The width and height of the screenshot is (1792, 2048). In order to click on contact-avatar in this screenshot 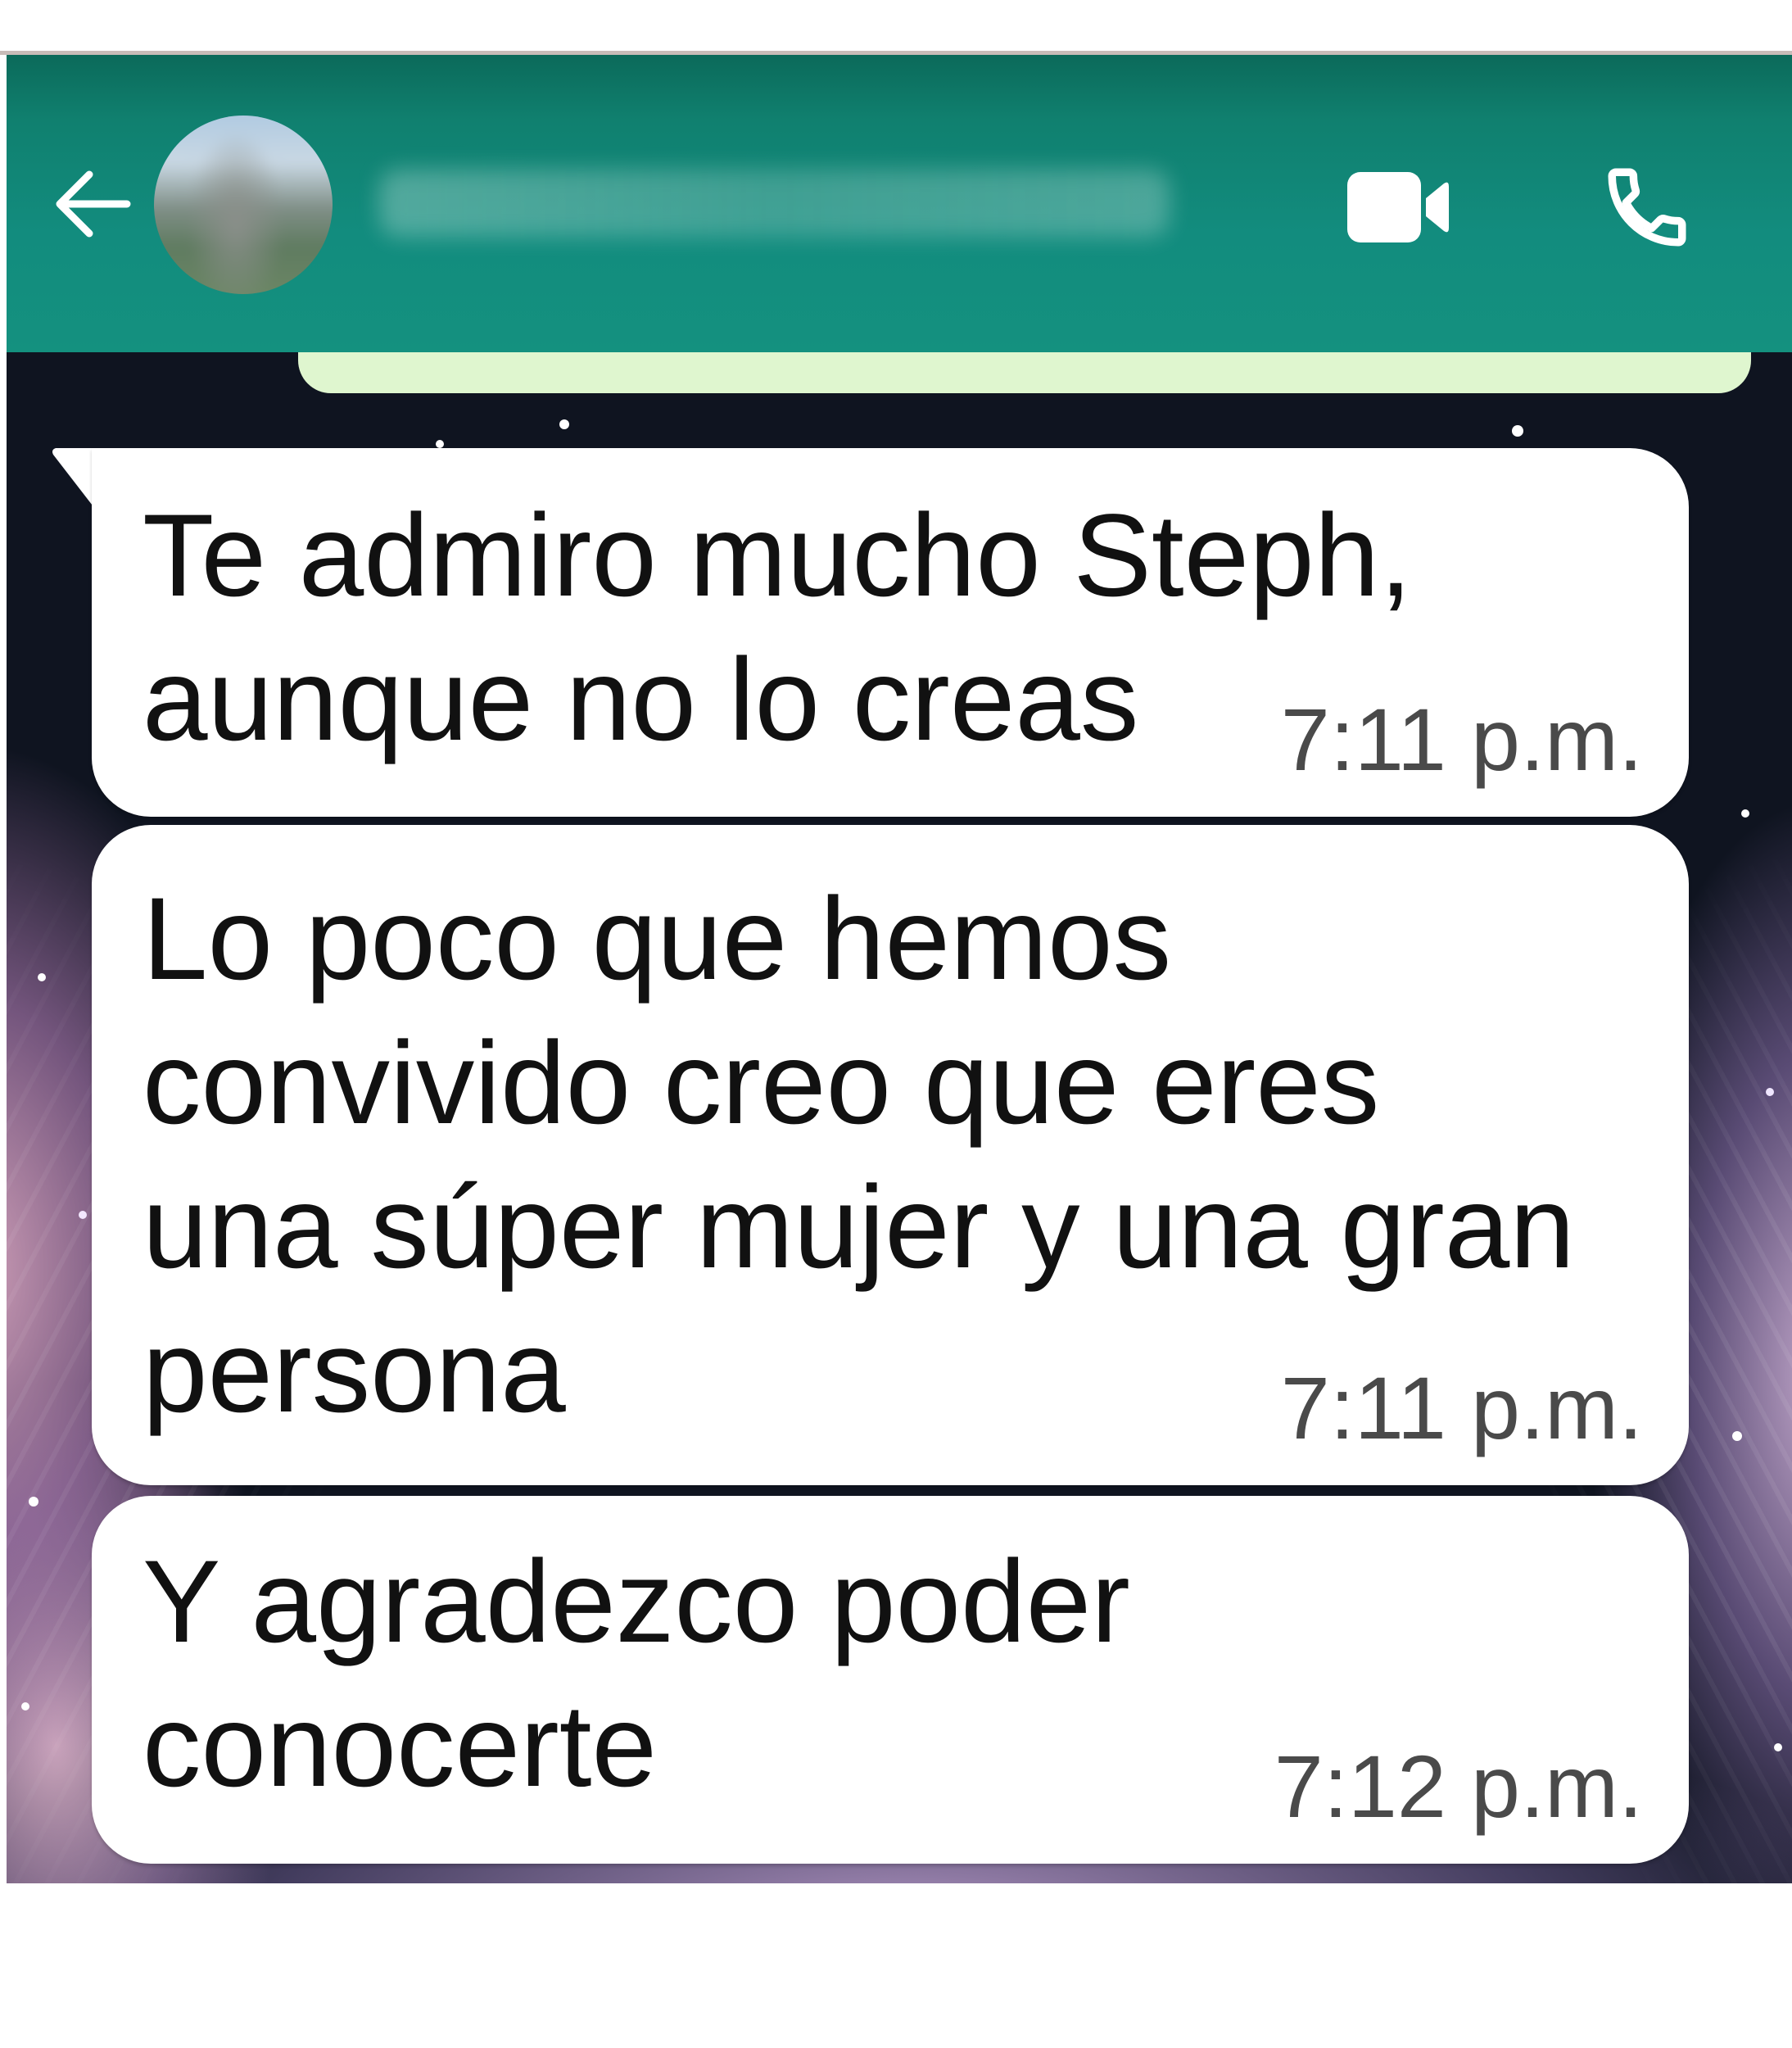, I will do `click(243, 205)`.